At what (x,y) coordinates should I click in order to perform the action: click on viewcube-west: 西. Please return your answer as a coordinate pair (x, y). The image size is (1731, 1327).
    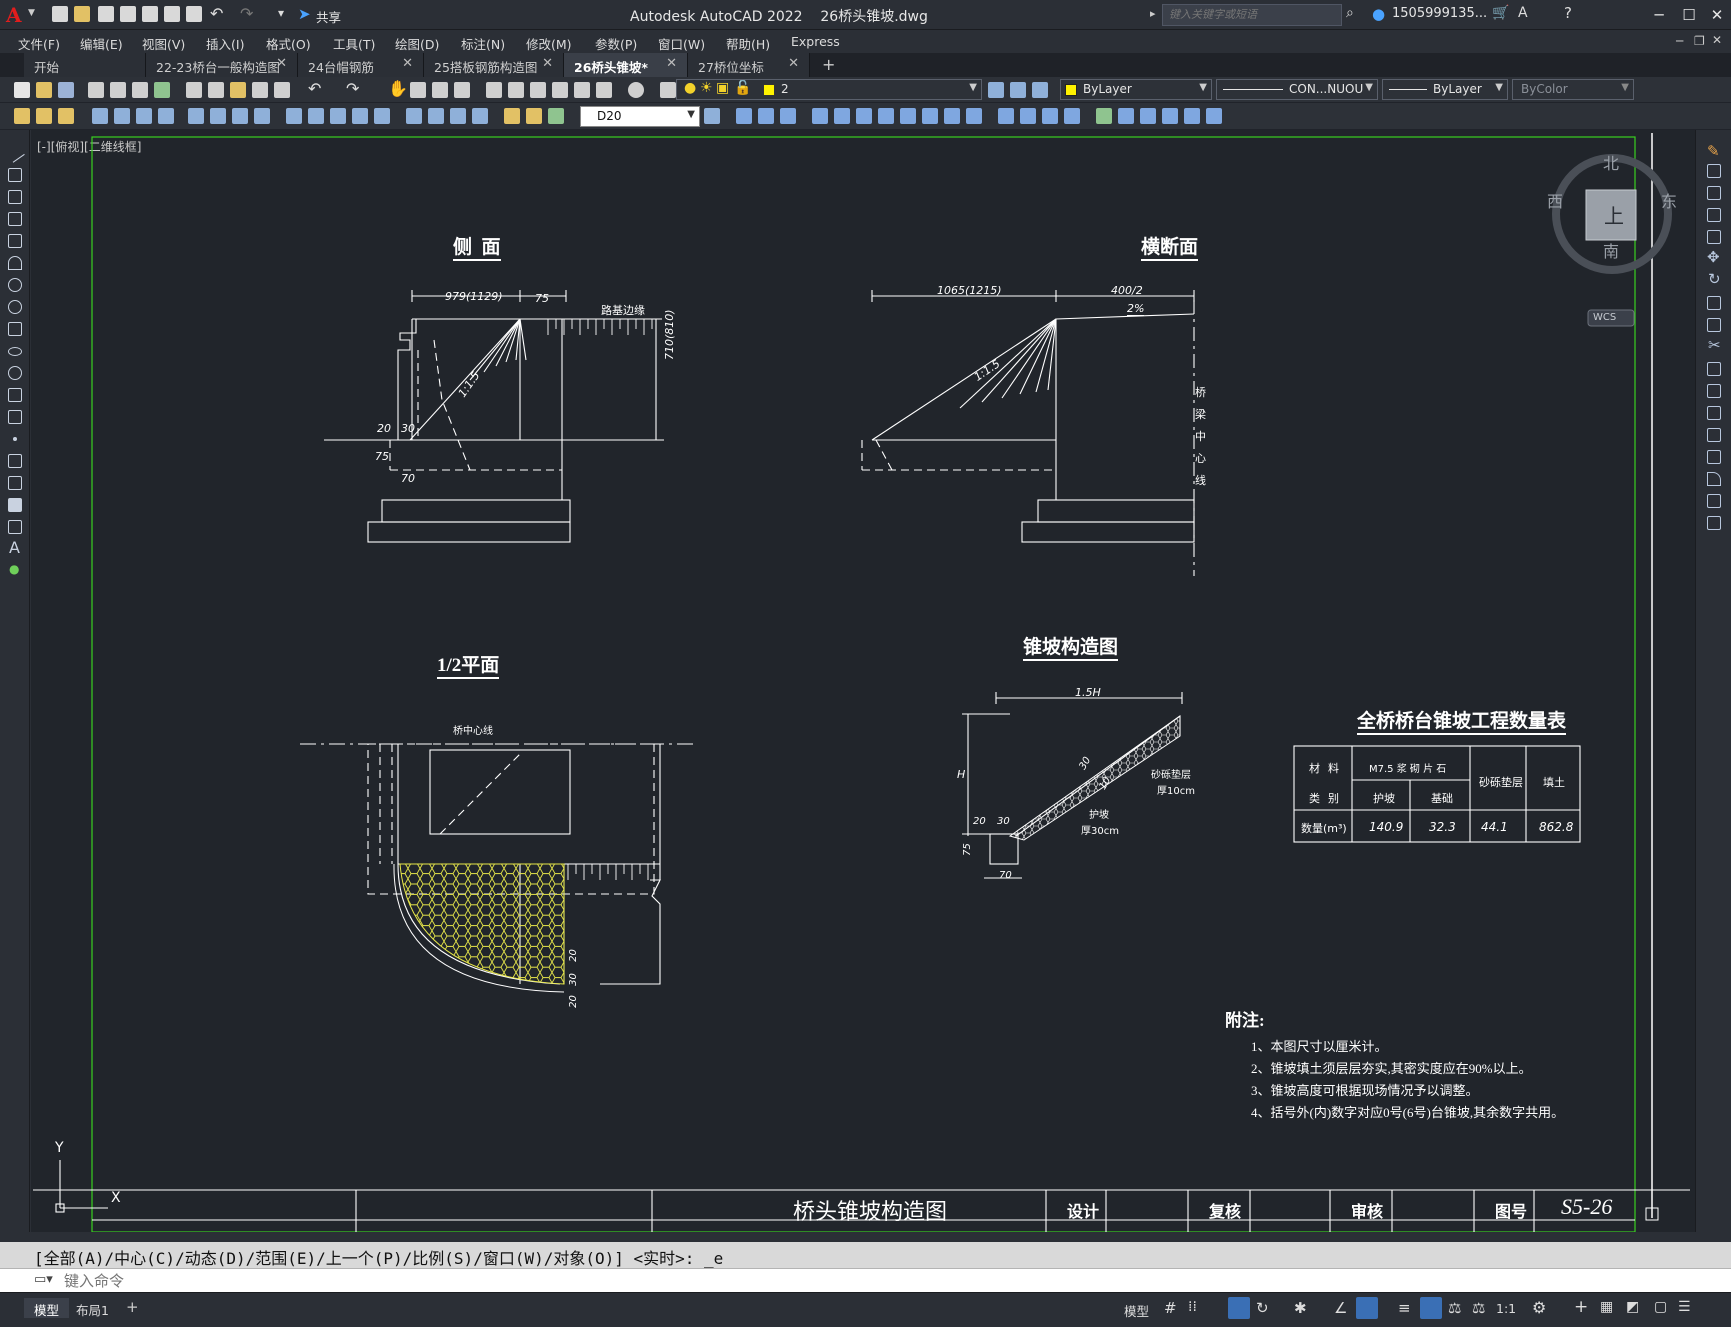
    Looking at the image, I should click on (1555, 200).